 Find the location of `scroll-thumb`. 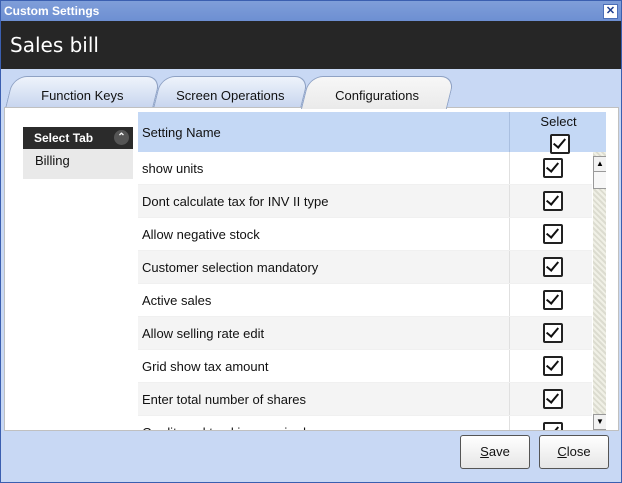

scroll-thumb is located at coordinates (599, 180).